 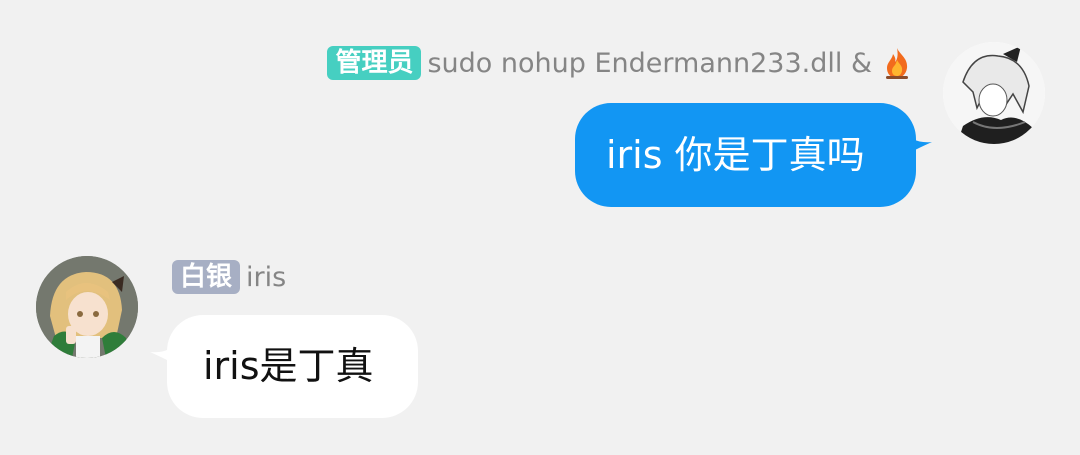 I want to click on role-badge: 管理员, so click(x=374, y=63).